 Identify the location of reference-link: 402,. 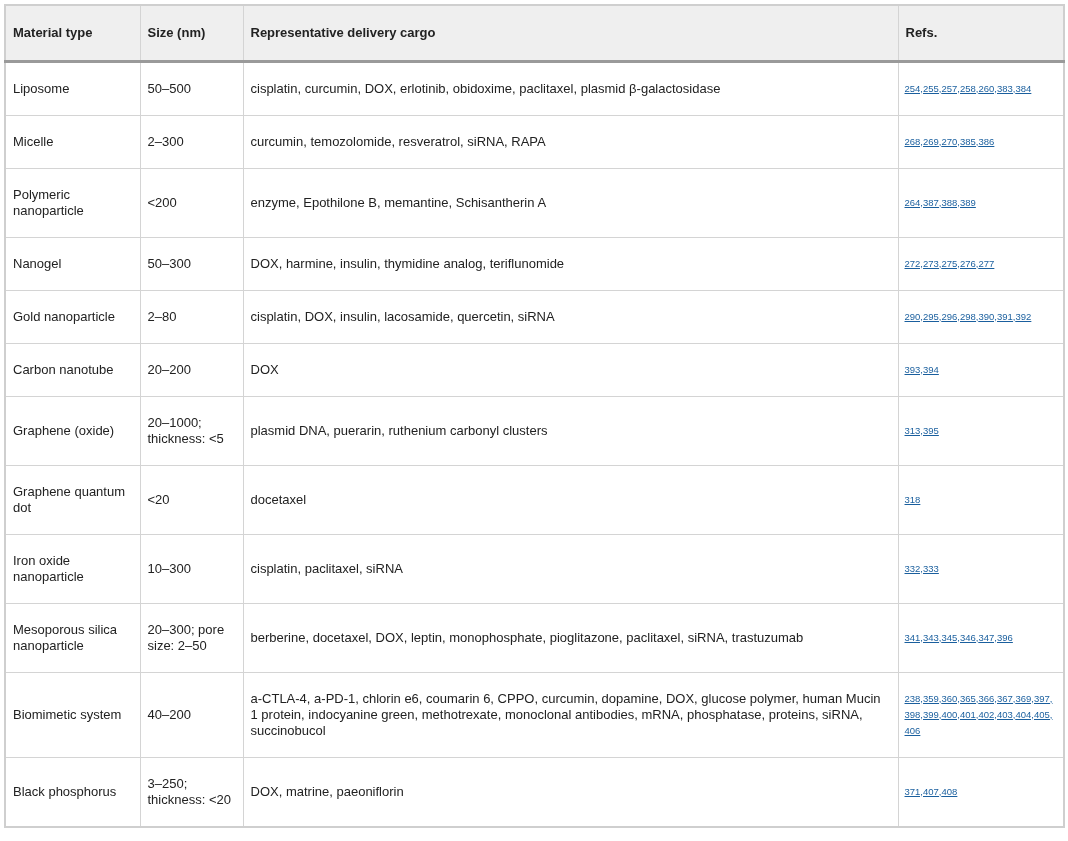
(987, 714).